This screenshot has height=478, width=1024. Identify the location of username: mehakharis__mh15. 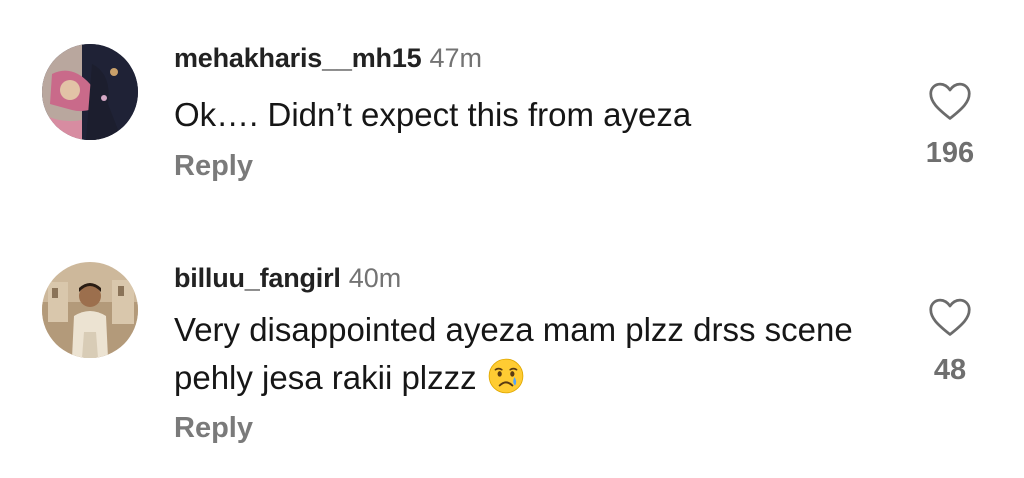
(298, 58).